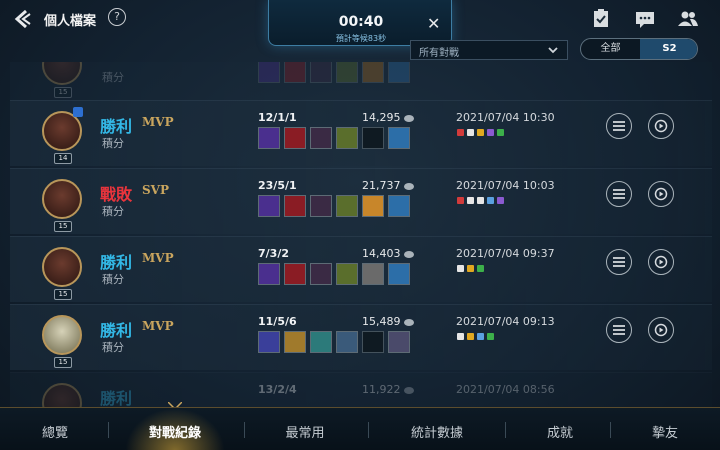 The image size is (720, 450). What do you see at coordinates (23, 19) in the screenshot?
I see `back-arrow-icon` at bounding box center [23, 19].